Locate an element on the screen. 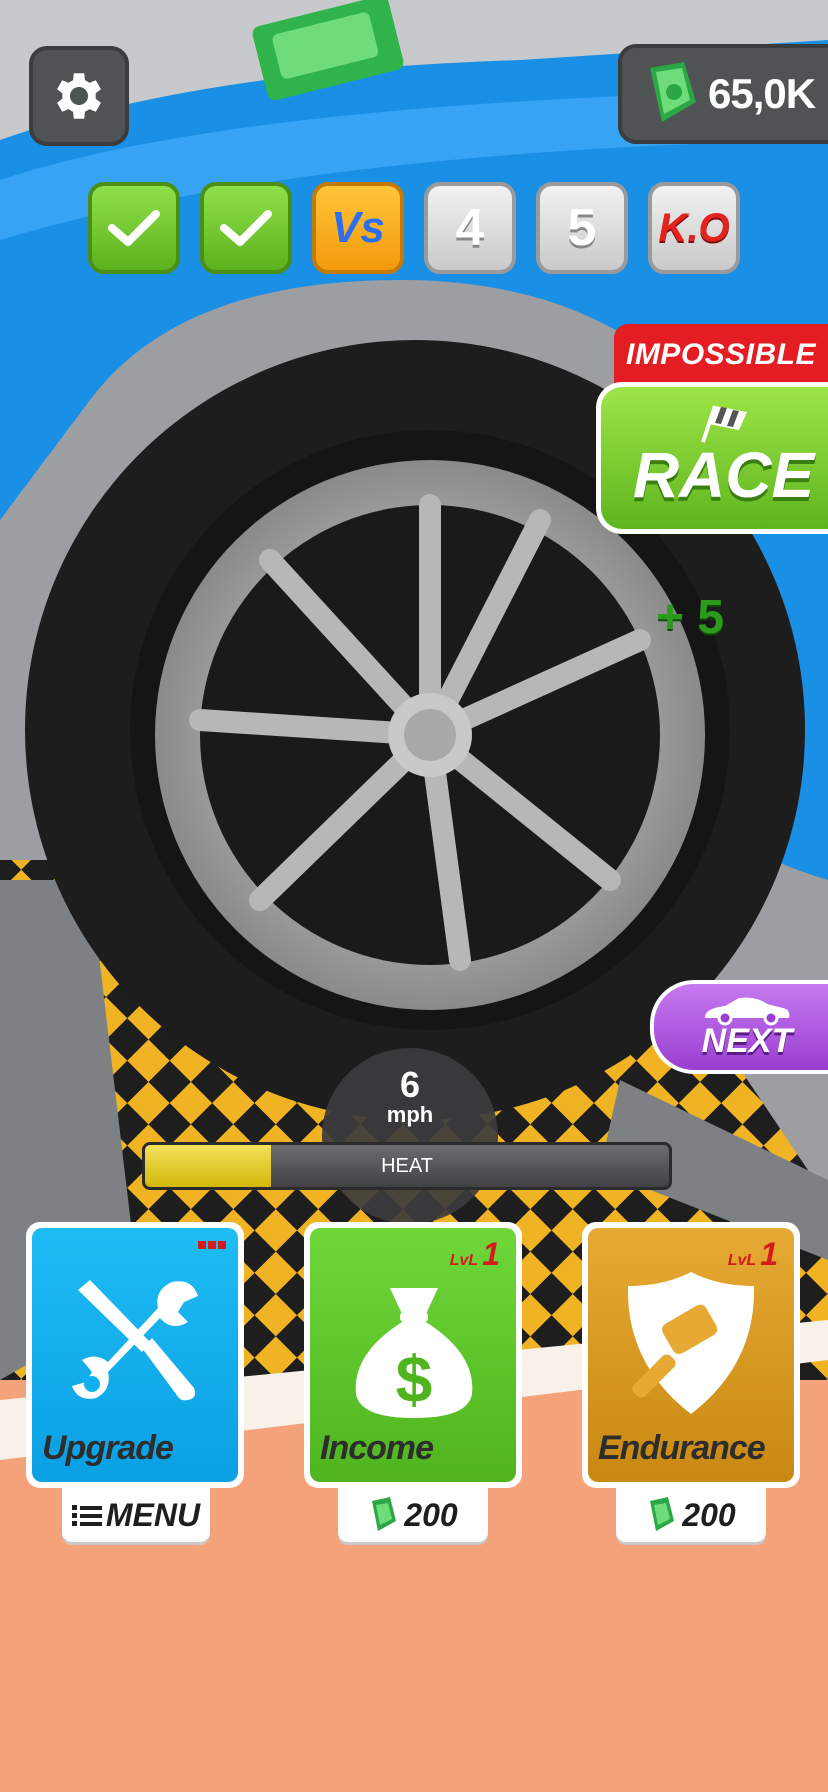  endurance-card: LvL 1 Endurance is located at coordinates (691, 1355).